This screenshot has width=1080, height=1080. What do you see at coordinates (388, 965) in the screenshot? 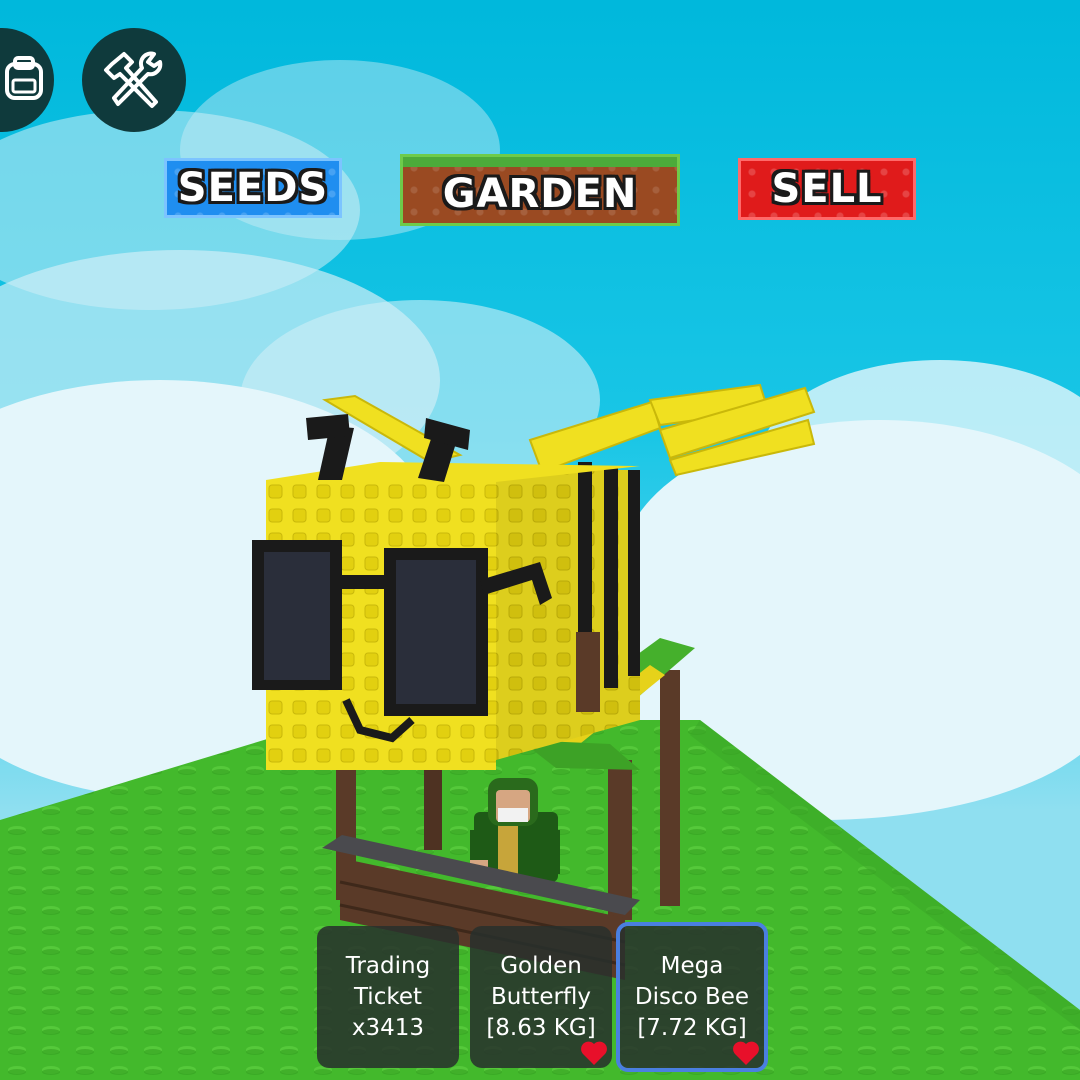
I see `slot-name-line: Trading` at bounding box center [388, 965].